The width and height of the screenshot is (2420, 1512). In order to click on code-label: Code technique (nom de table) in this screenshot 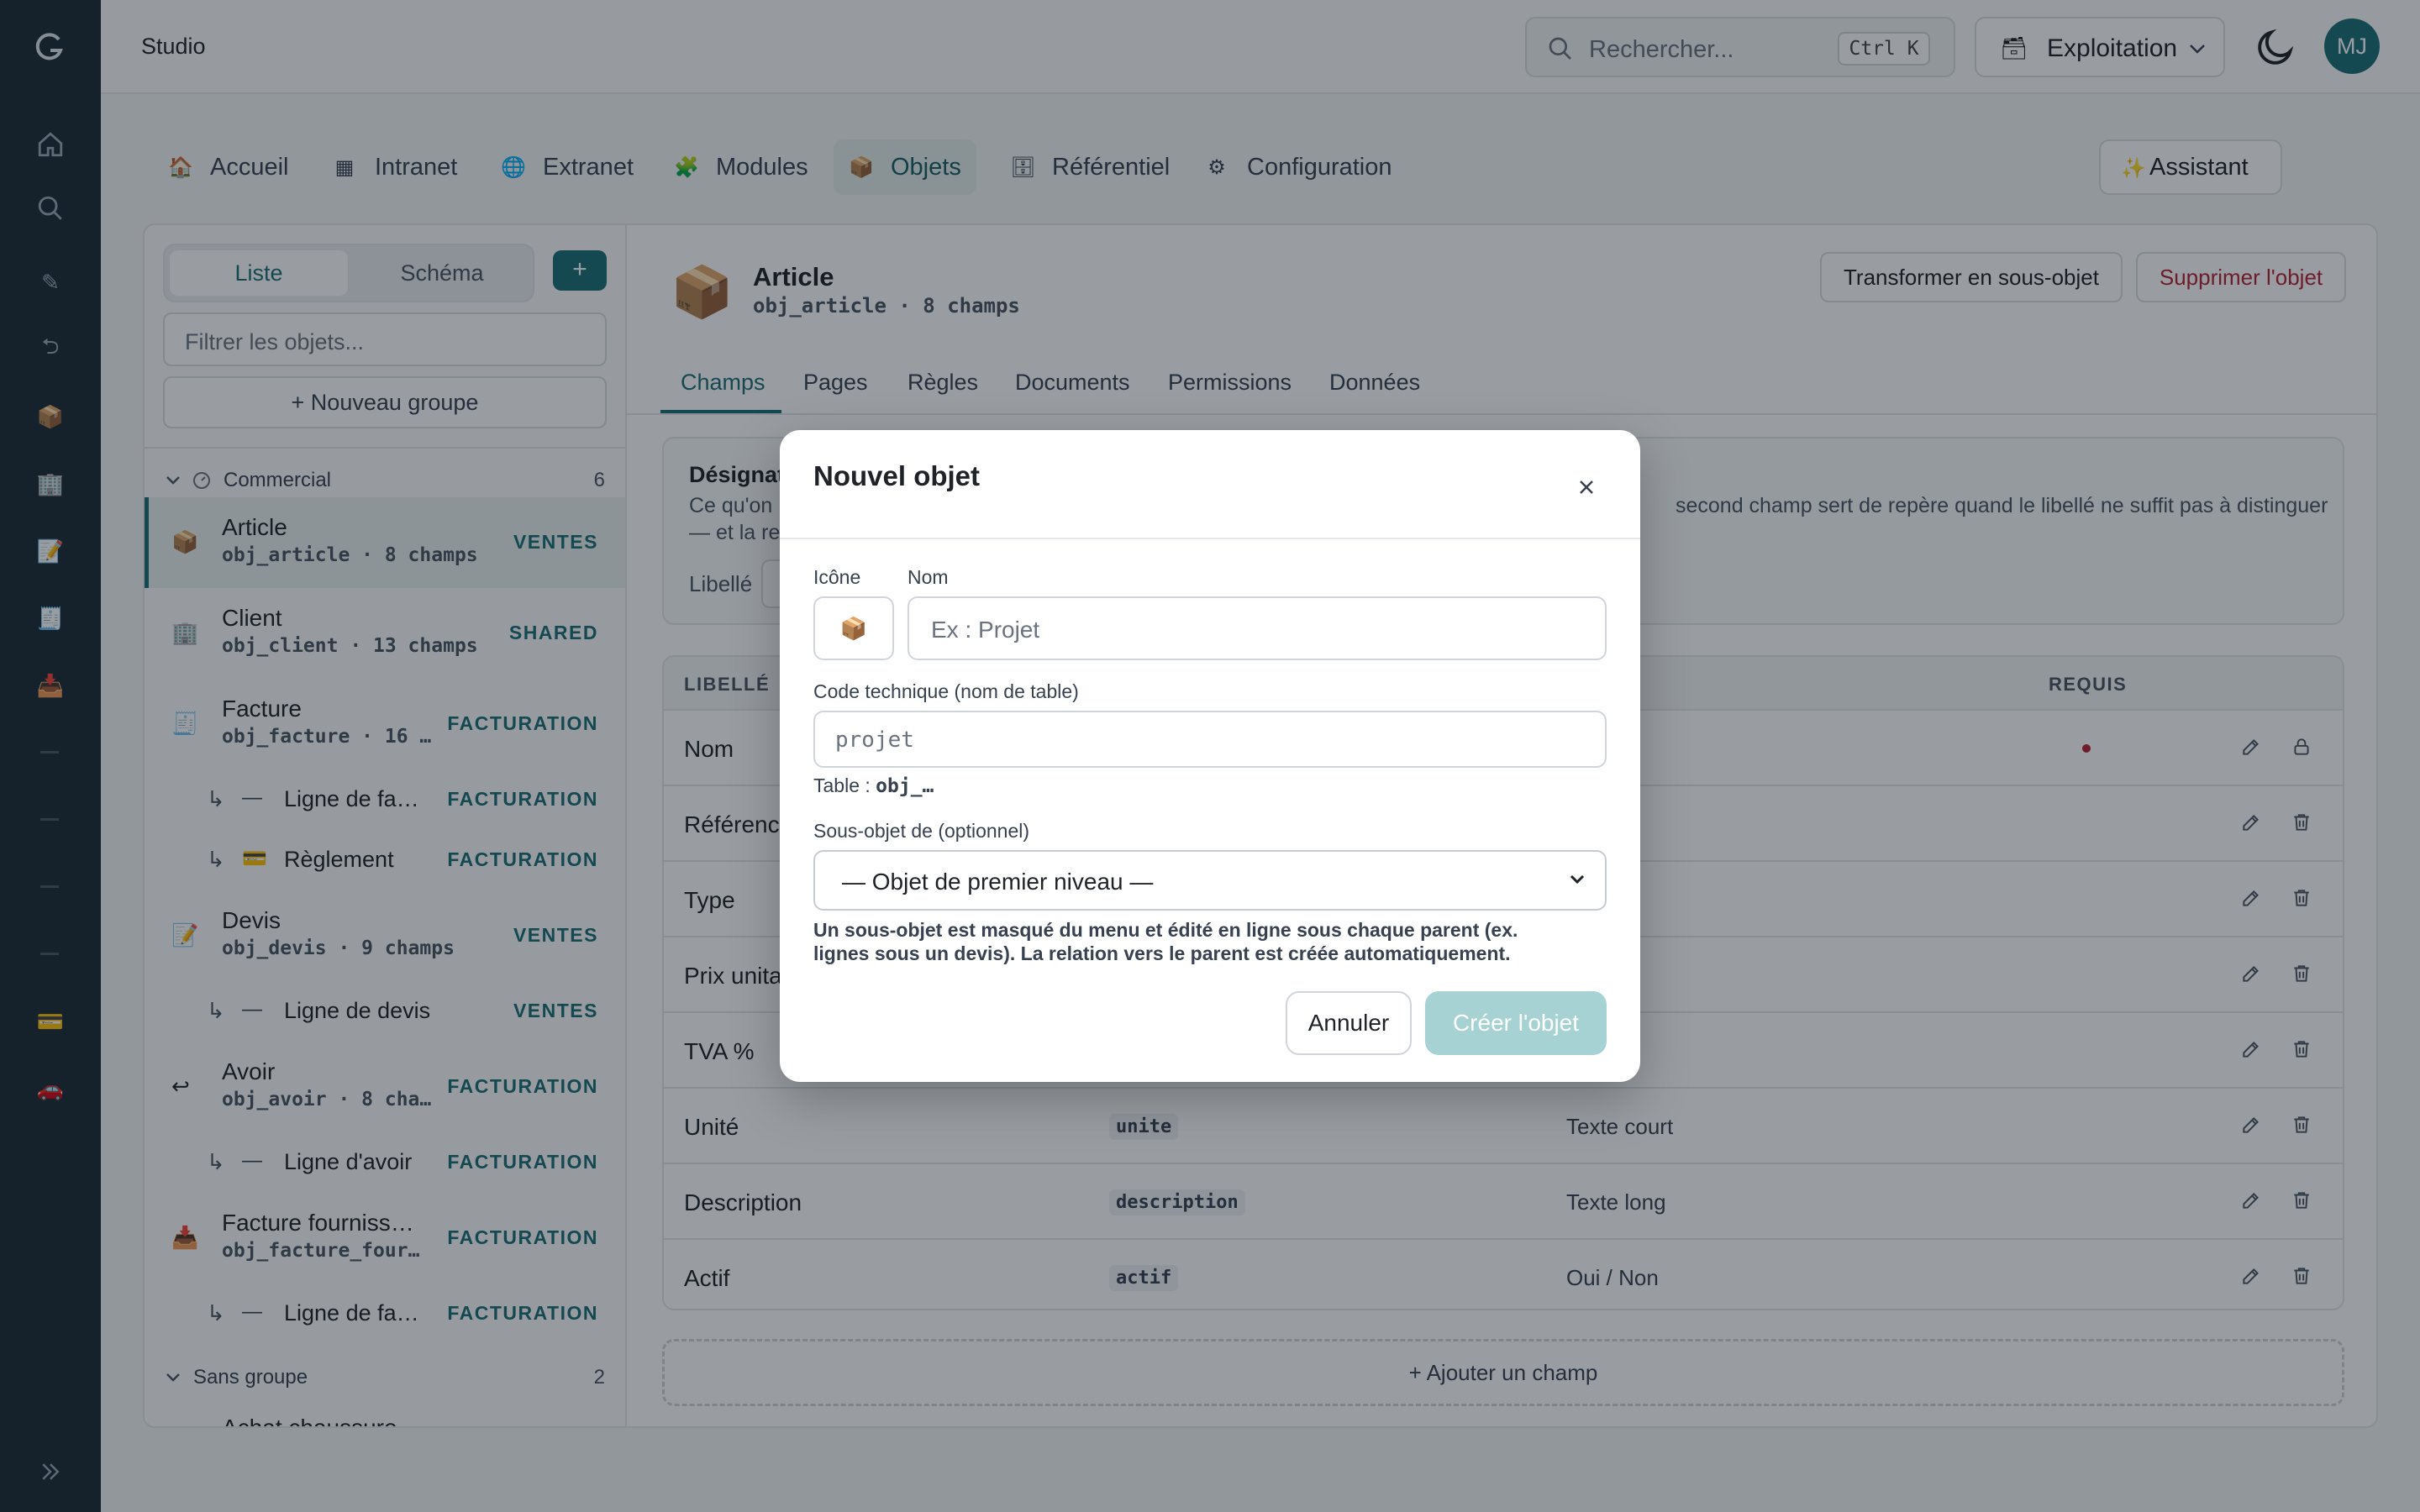, I will do `click(946, 691)`.